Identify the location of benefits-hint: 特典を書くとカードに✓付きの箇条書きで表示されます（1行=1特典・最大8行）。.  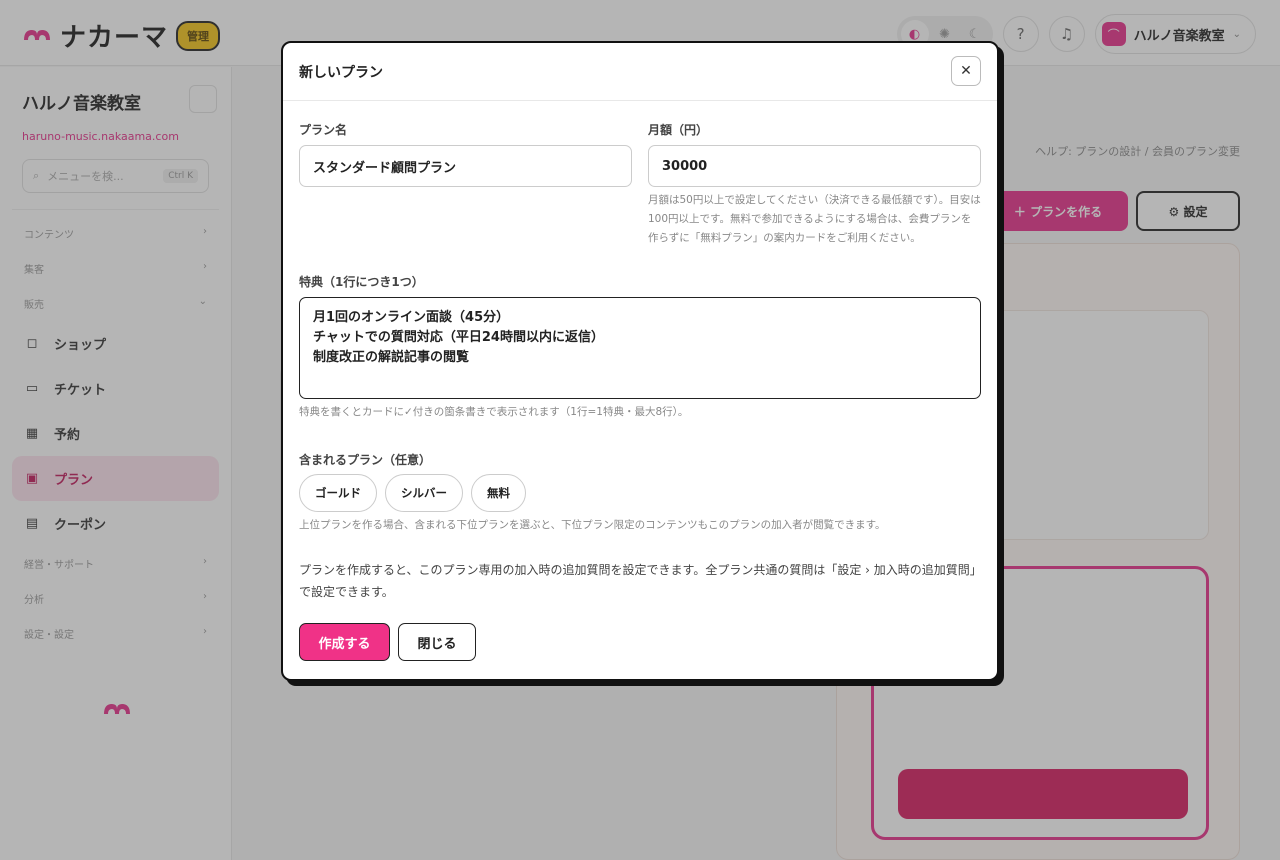
(494, 412).